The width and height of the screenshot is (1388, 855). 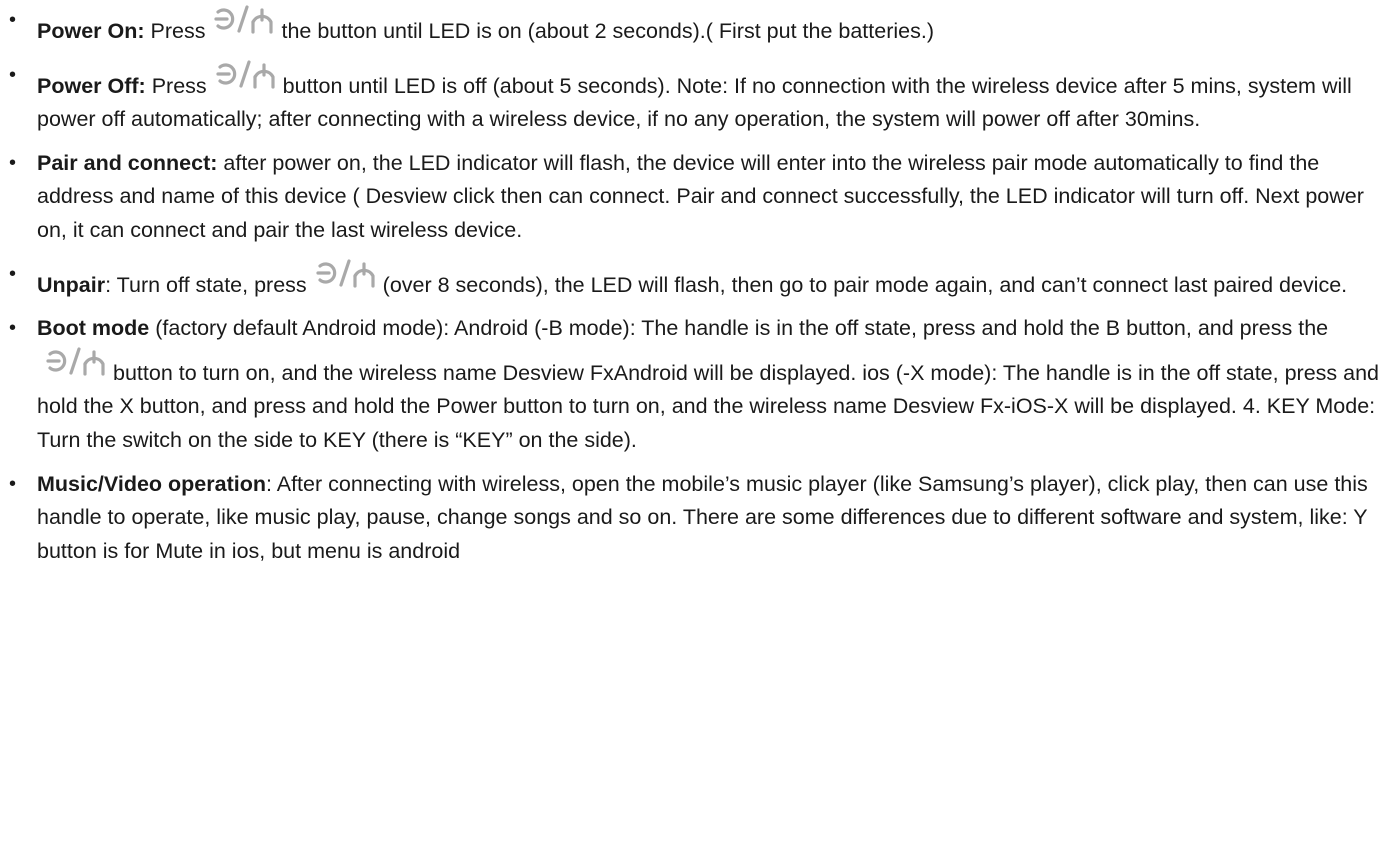 I want to click on term-power-off: Power Off:, so click(x=91, y=85).